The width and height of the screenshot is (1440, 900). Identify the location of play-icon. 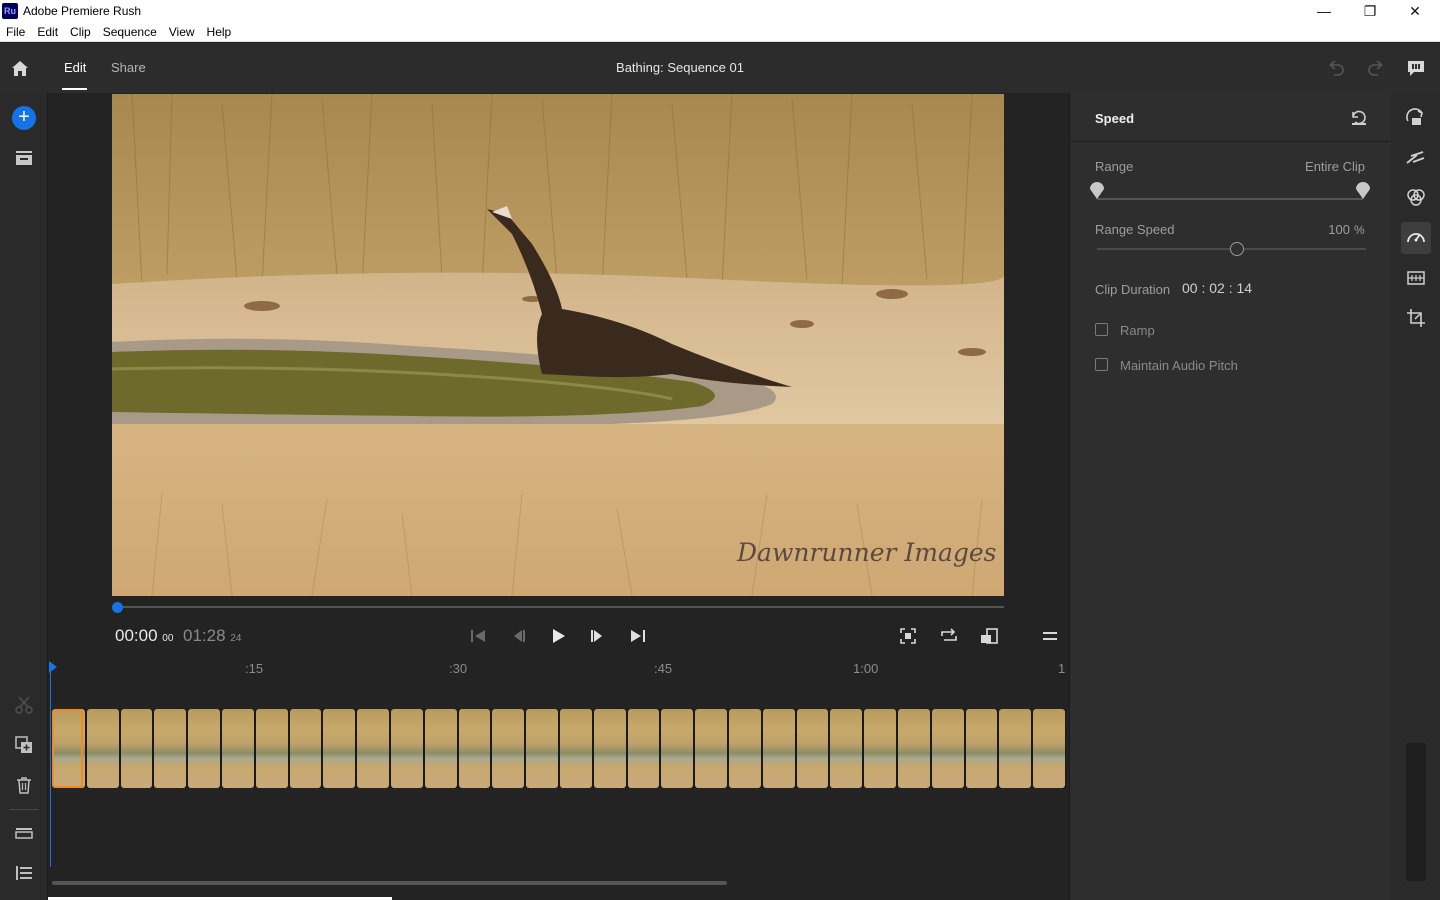
(558, 636).